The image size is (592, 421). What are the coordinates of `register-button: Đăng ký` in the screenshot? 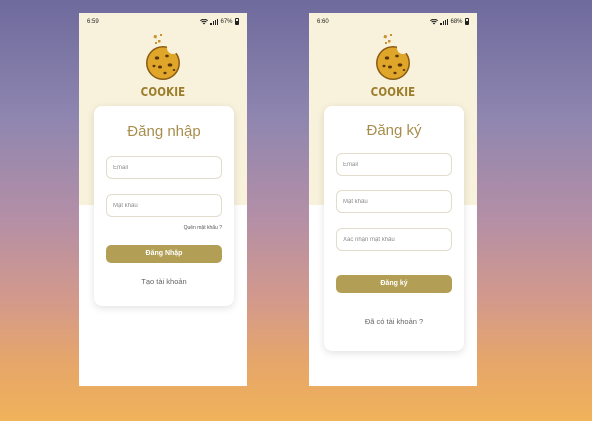 It's located at (394, 284).